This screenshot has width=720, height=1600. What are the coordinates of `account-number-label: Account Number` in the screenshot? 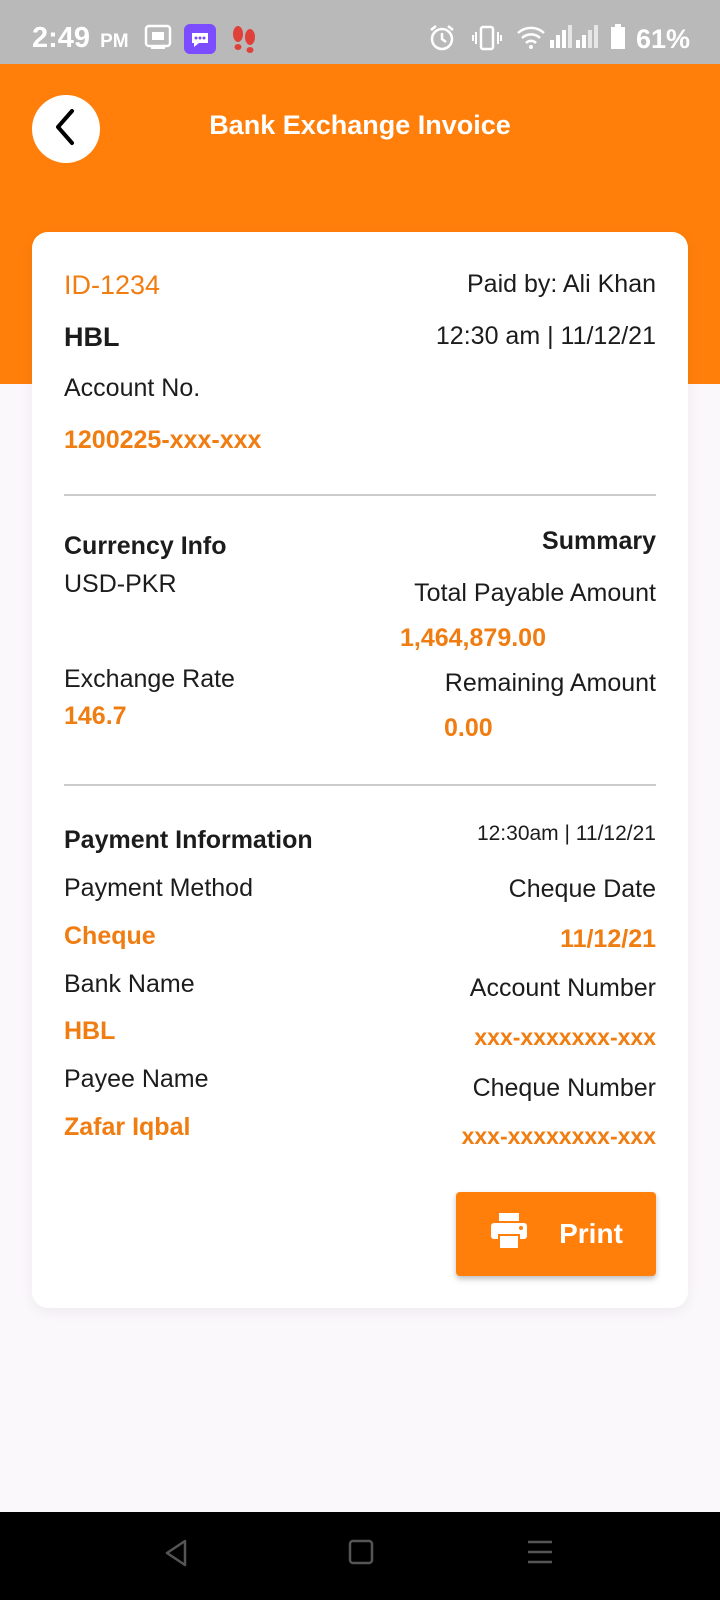 It's located at (562, 988).